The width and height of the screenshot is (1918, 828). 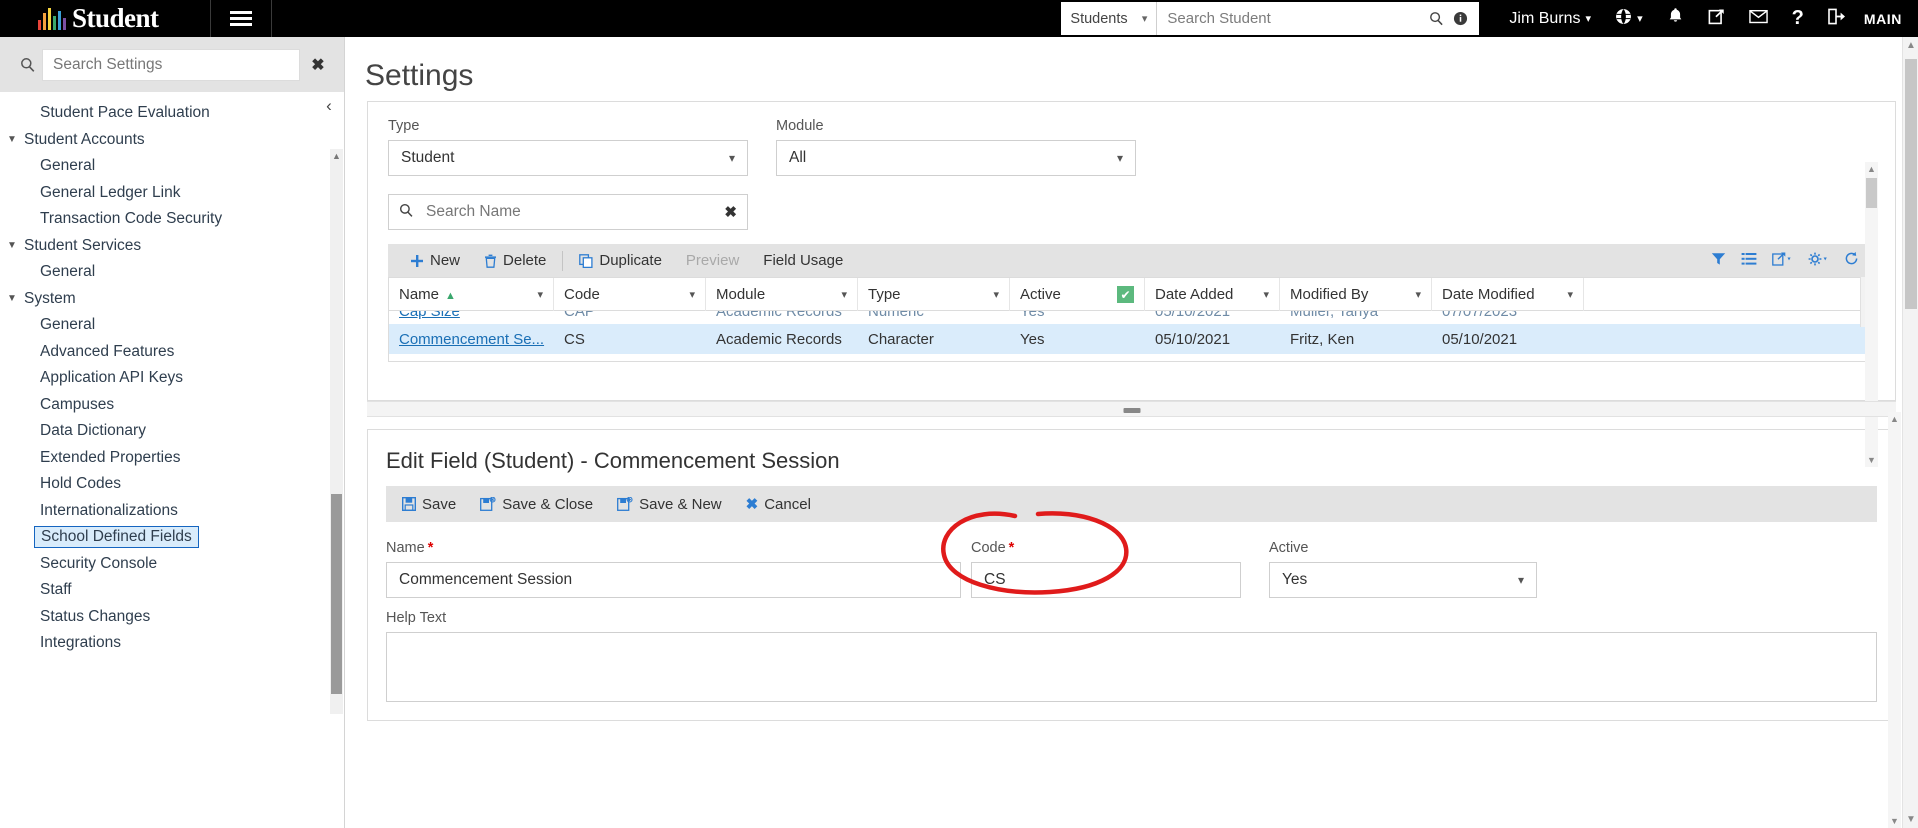 I want to click on sidebar-item-integrations: ▼Integrations, so click(x=172, y=643).